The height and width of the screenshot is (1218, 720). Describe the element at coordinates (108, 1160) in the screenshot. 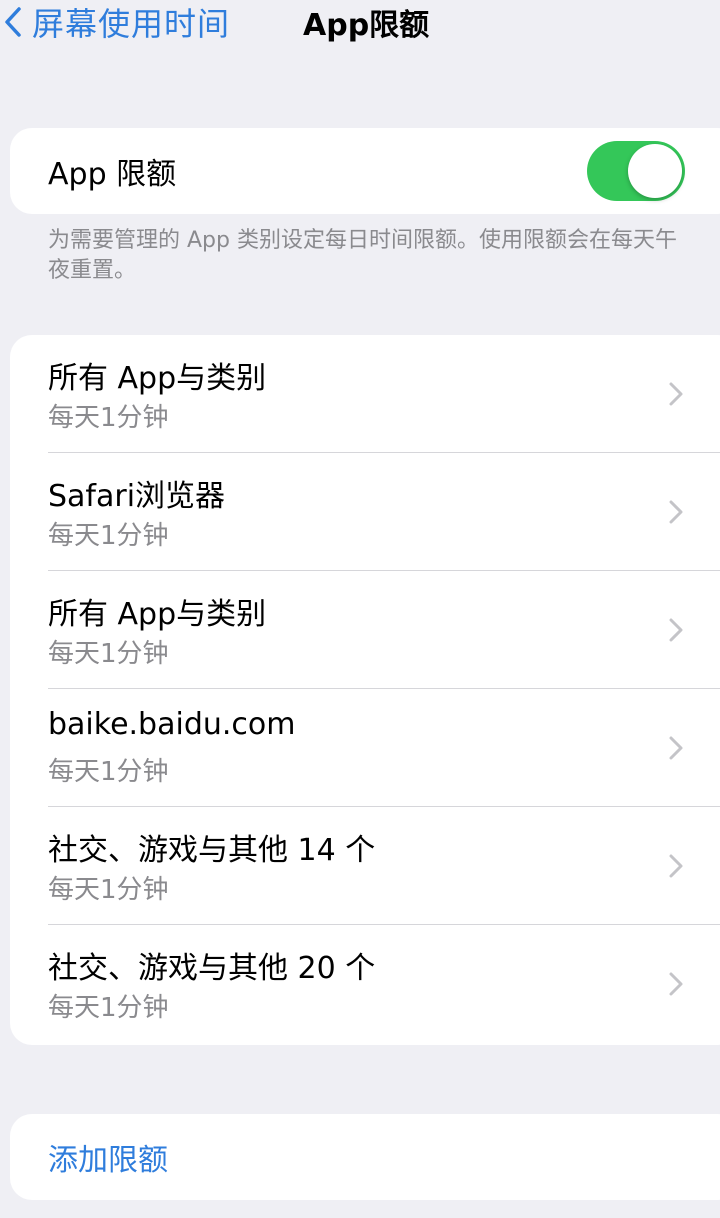

I see `add-limit-label: 添加限额` at that location.